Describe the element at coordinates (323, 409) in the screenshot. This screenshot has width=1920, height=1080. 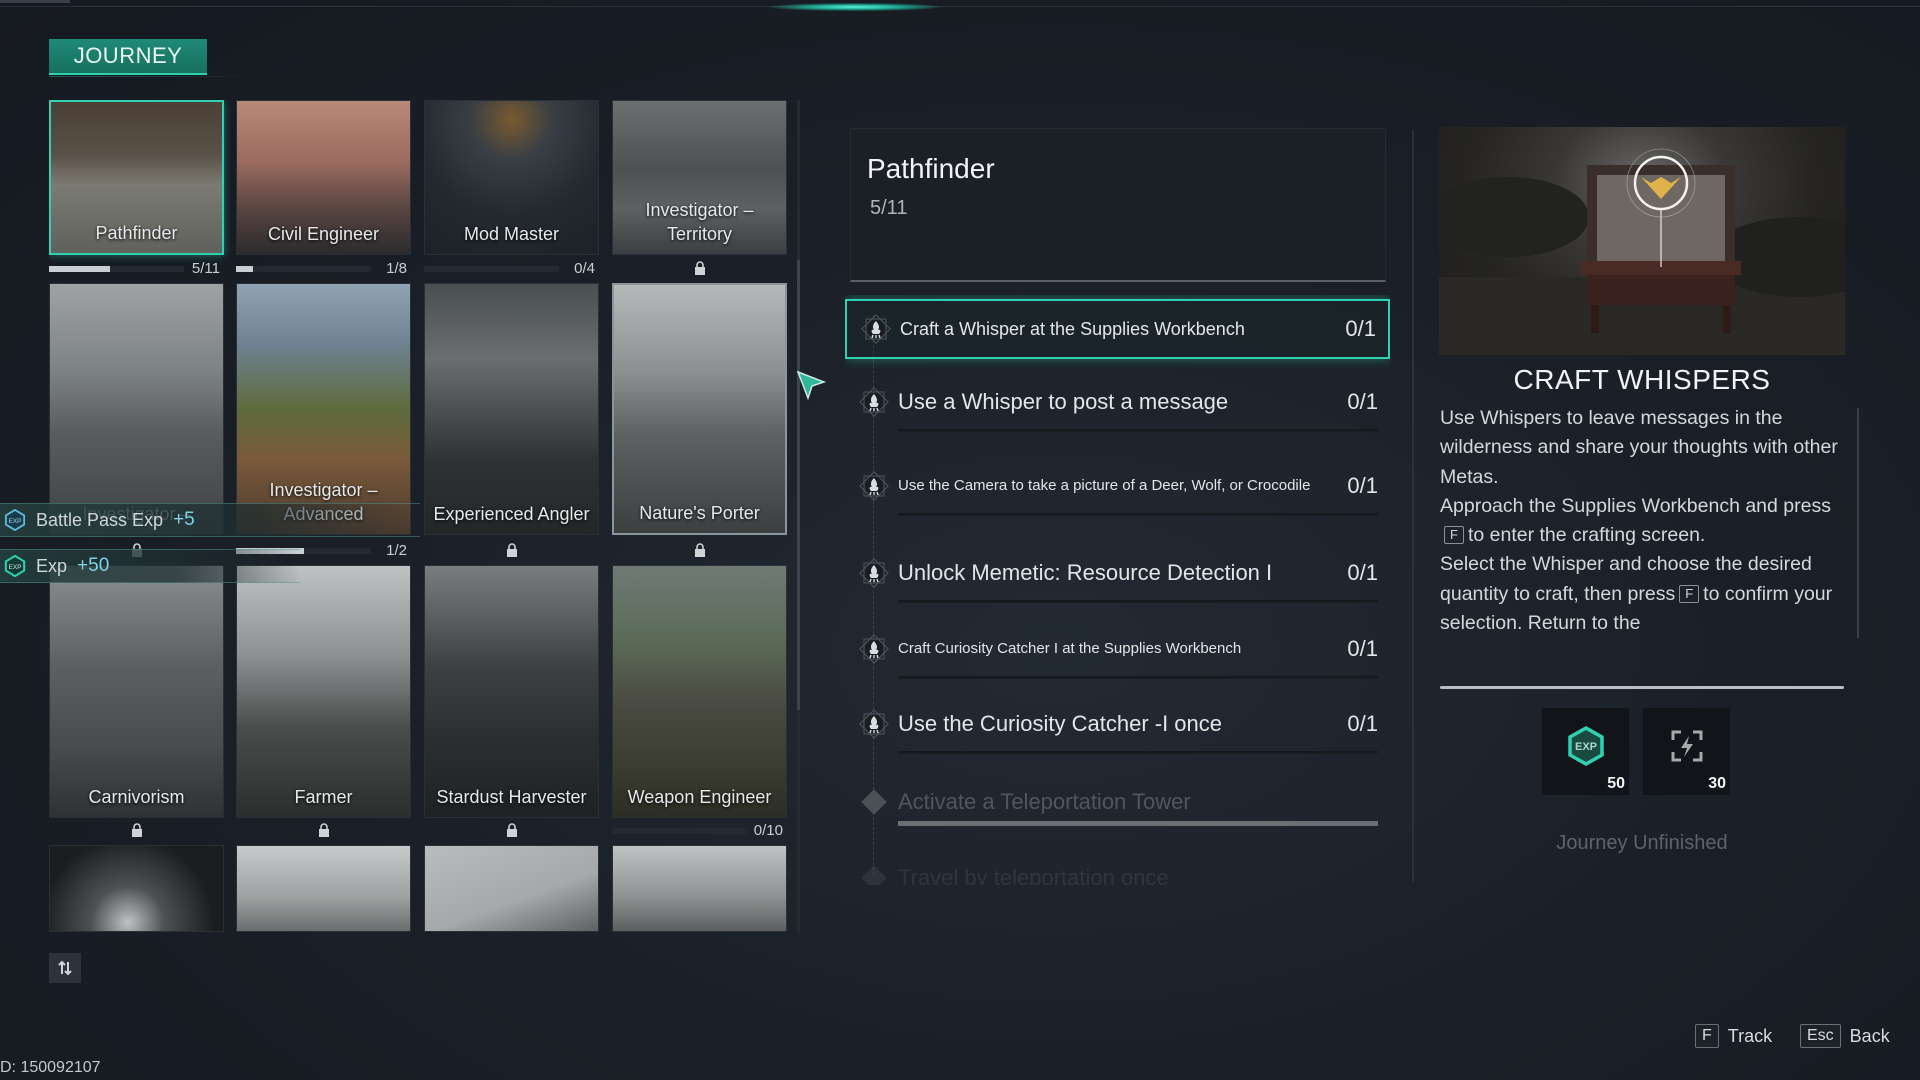
I see `card-thumbnail: Investigator – Advanced` at that location.